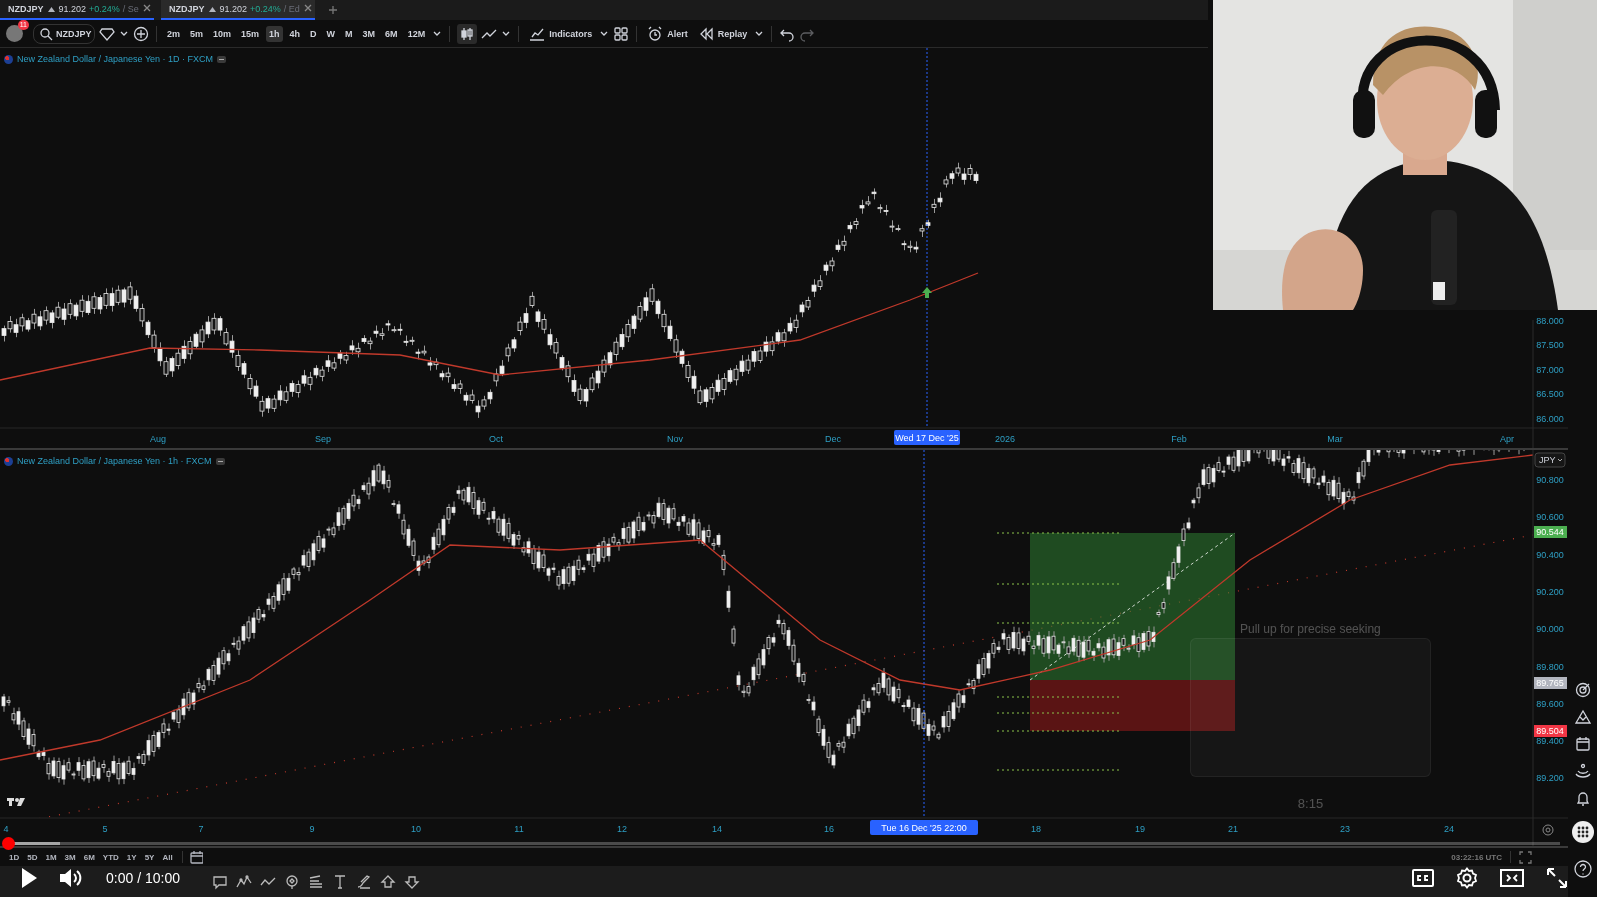 This screenshot has width=1597, height=897. I want to click on interval-button: 15m, so click(250, 33).